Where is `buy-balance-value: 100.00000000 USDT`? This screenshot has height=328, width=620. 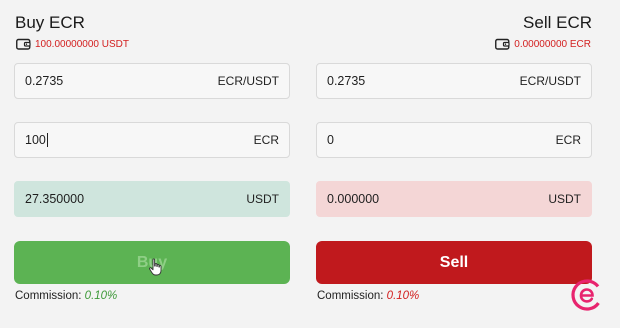
buy-balance-value: 100.00000000 USDT is located at coordinates (82, 44).